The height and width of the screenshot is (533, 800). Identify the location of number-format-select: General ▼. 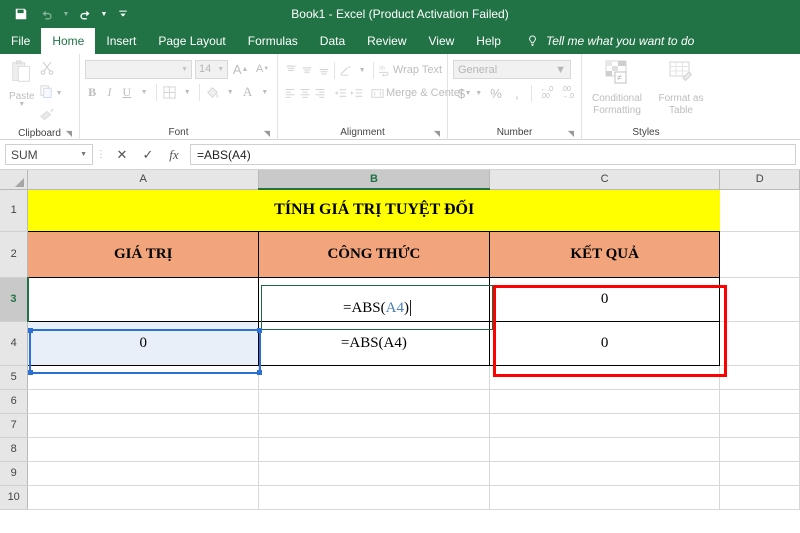
(512, 69).